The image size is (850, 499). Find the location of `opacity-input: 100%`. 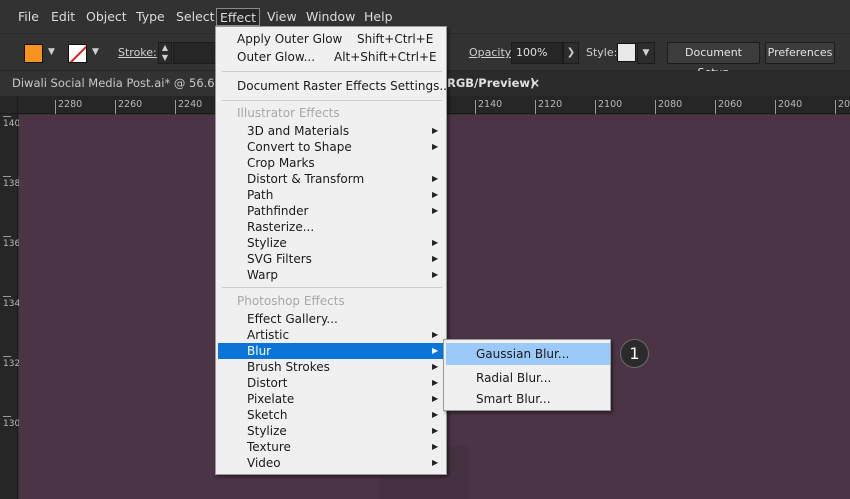

opacity-input: 100% is located at coordinates (537, 53).